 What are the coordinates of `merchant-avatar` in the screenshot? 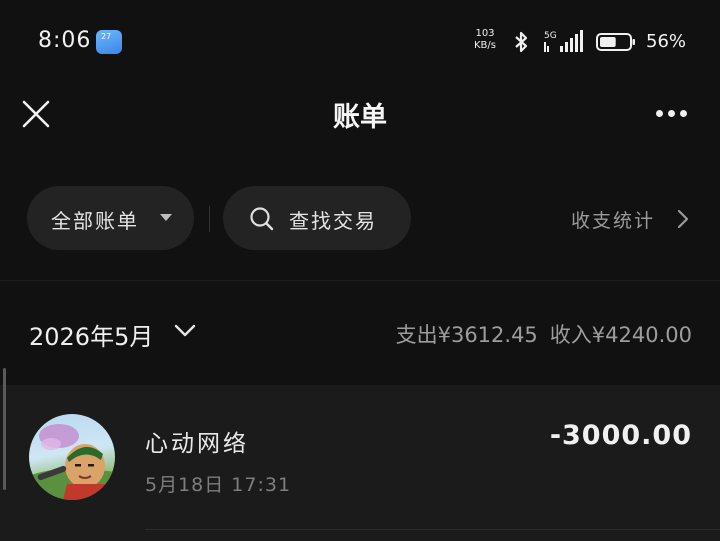 It's located at (72, 457).